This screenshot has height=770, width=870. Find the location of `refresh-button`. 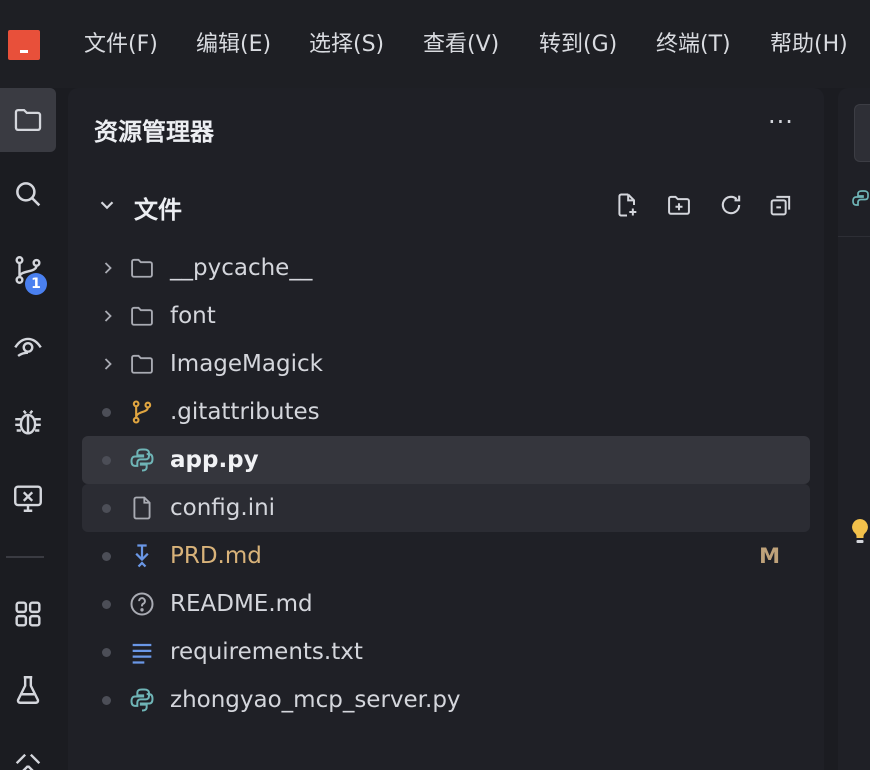

refresh-button is located at coordinates (731, 205).